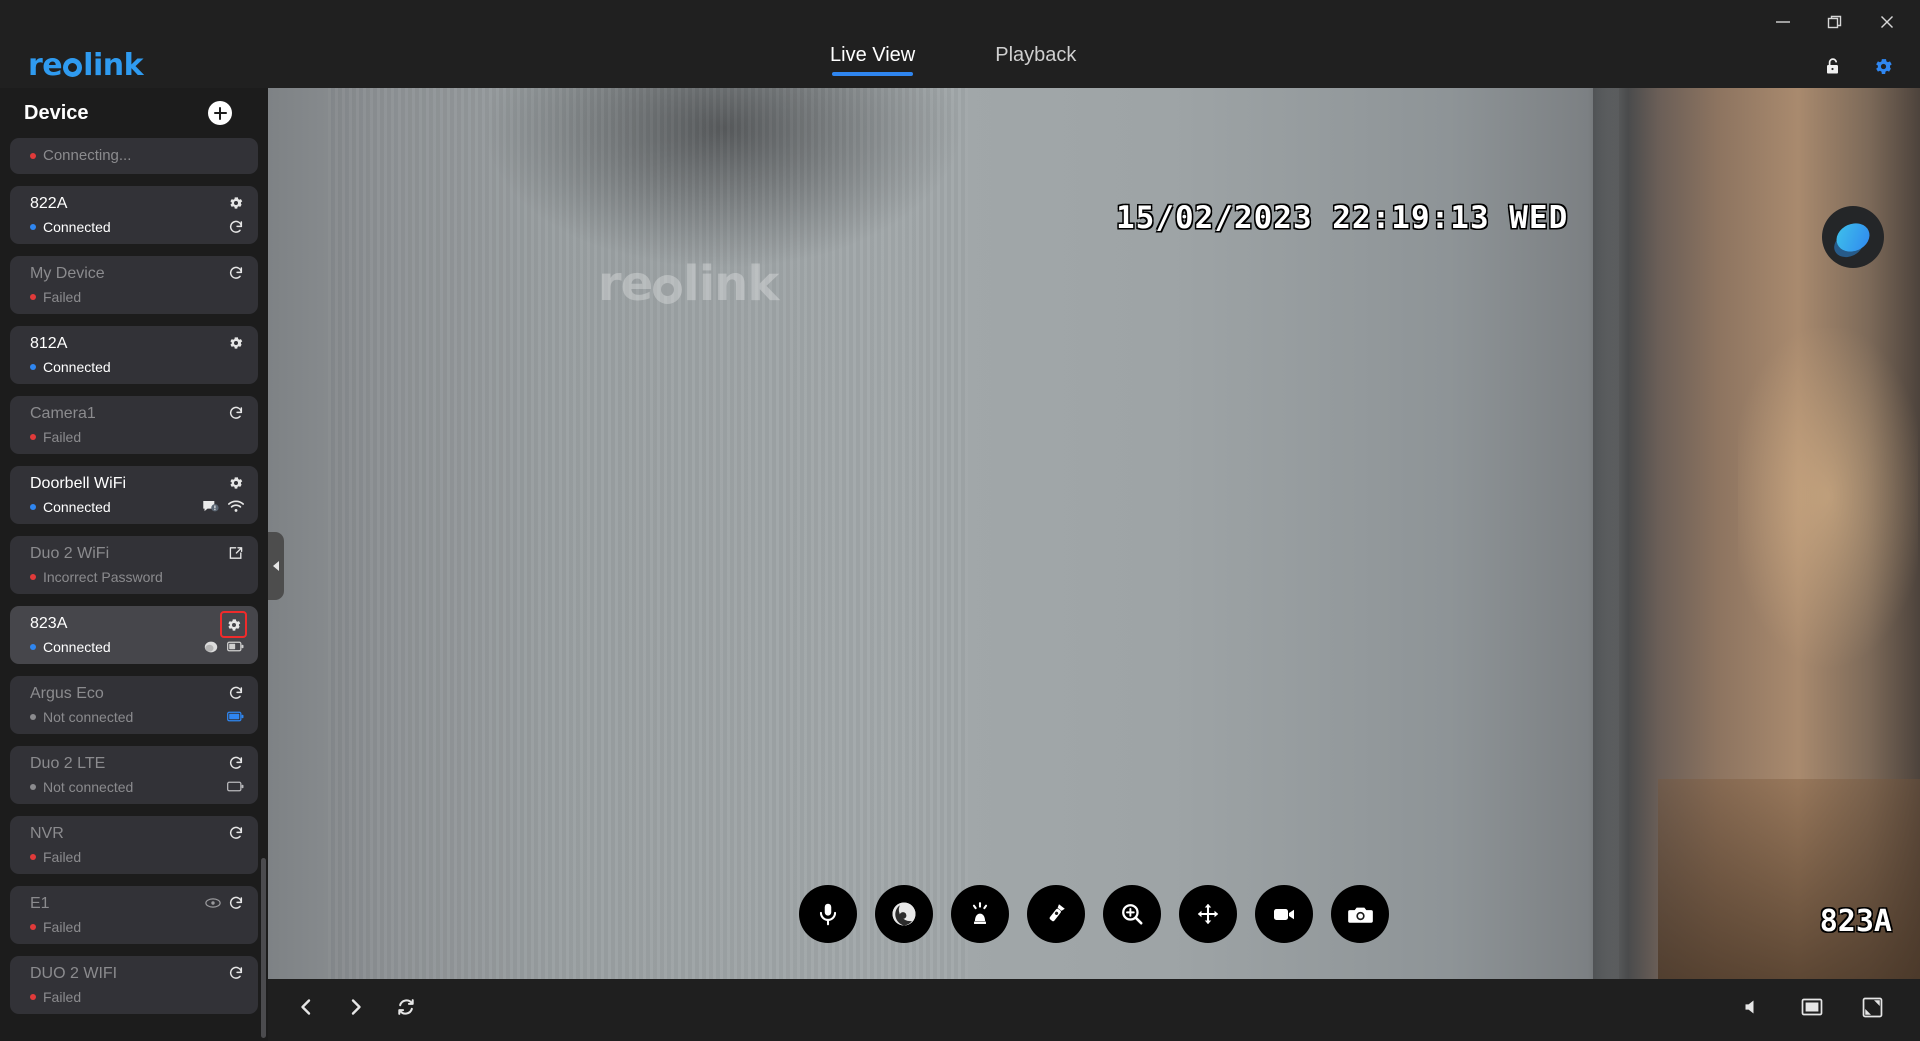  I want to click on device-row-duo-2-lte: Duo 2 LTE Not connected, so click(134, 775).